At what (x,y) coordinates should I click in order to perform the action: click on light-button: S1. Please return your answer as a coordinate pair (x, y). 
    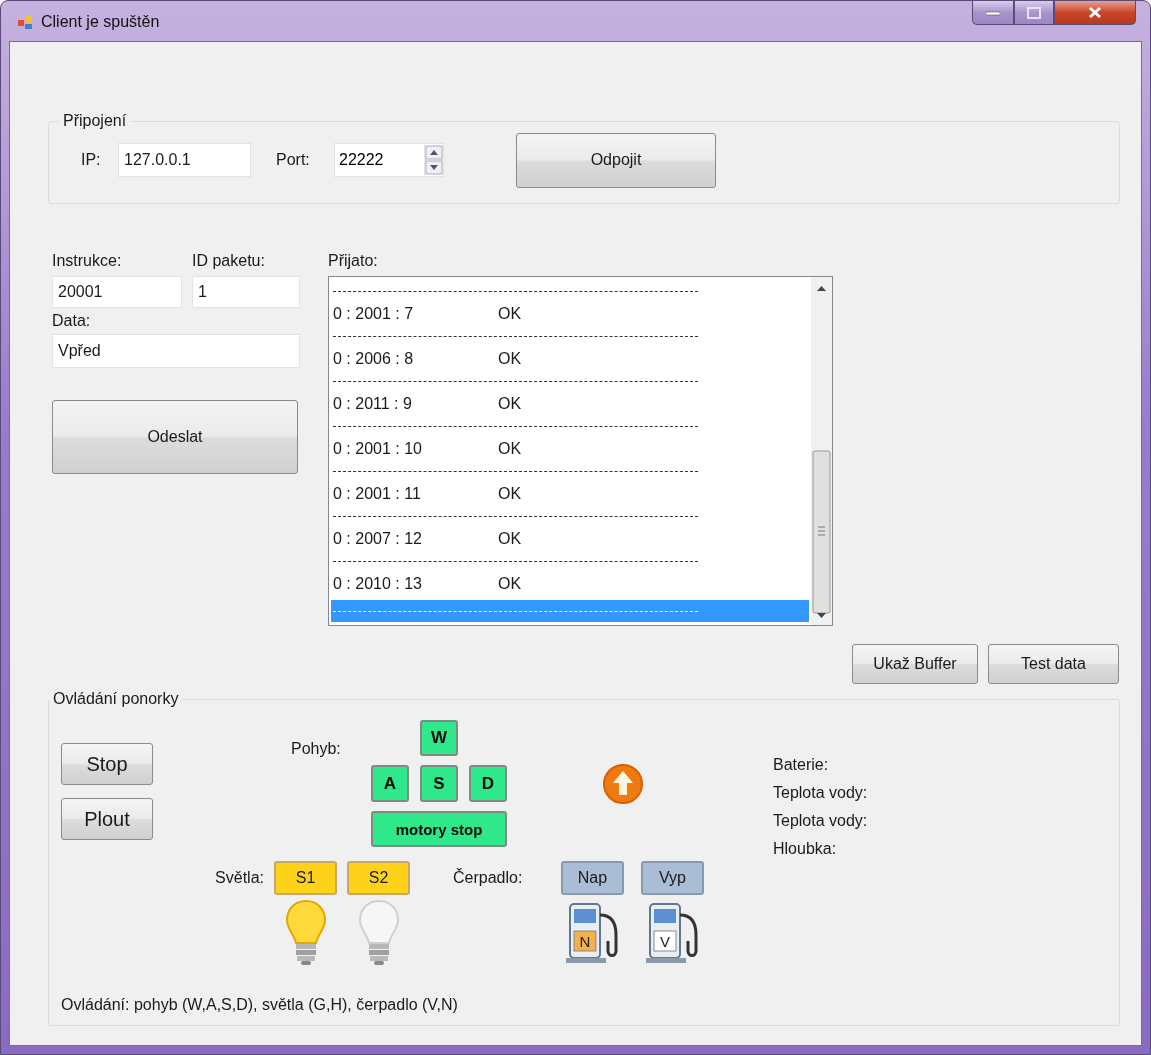
    Looking at the image, I should click on (305, 878).